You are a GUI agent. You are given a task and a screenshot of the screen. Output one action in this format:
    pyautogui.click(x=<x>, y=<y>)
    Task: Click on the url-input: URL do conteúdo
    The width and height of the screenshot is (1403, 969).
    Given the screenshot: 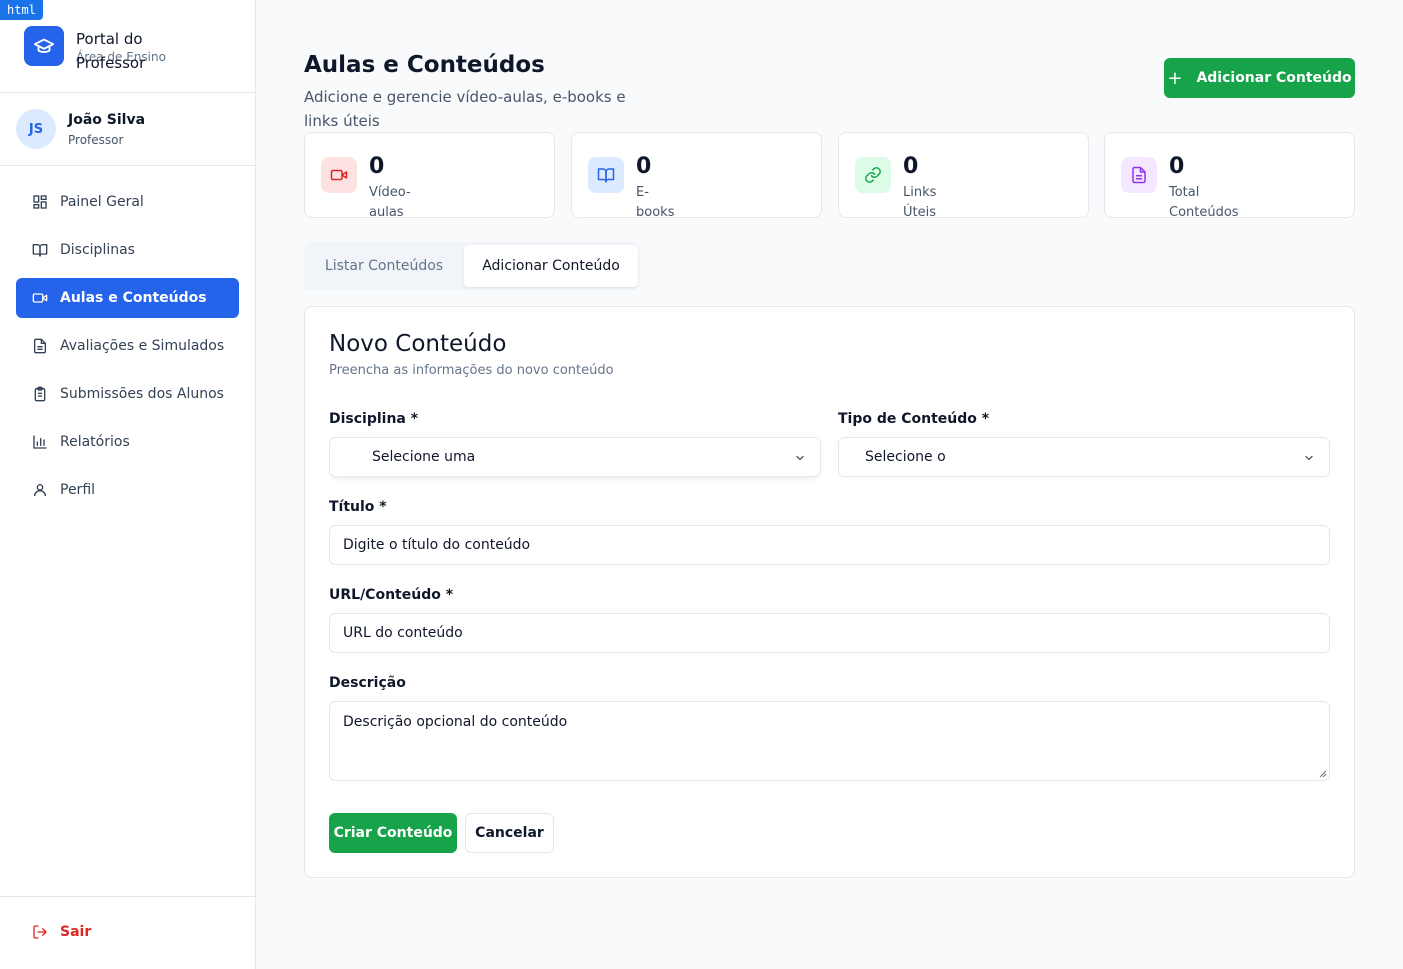 What is the action you would take?
    pyautogui.click(x=829, y=633)
    